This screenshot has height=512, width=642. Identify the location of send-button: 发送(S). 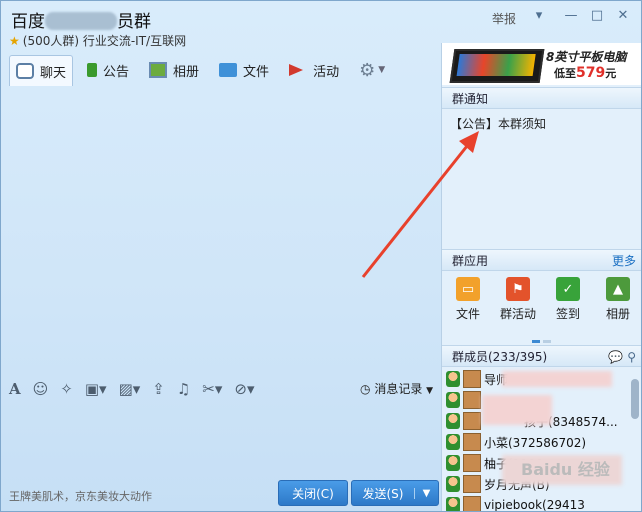
(383, 493).